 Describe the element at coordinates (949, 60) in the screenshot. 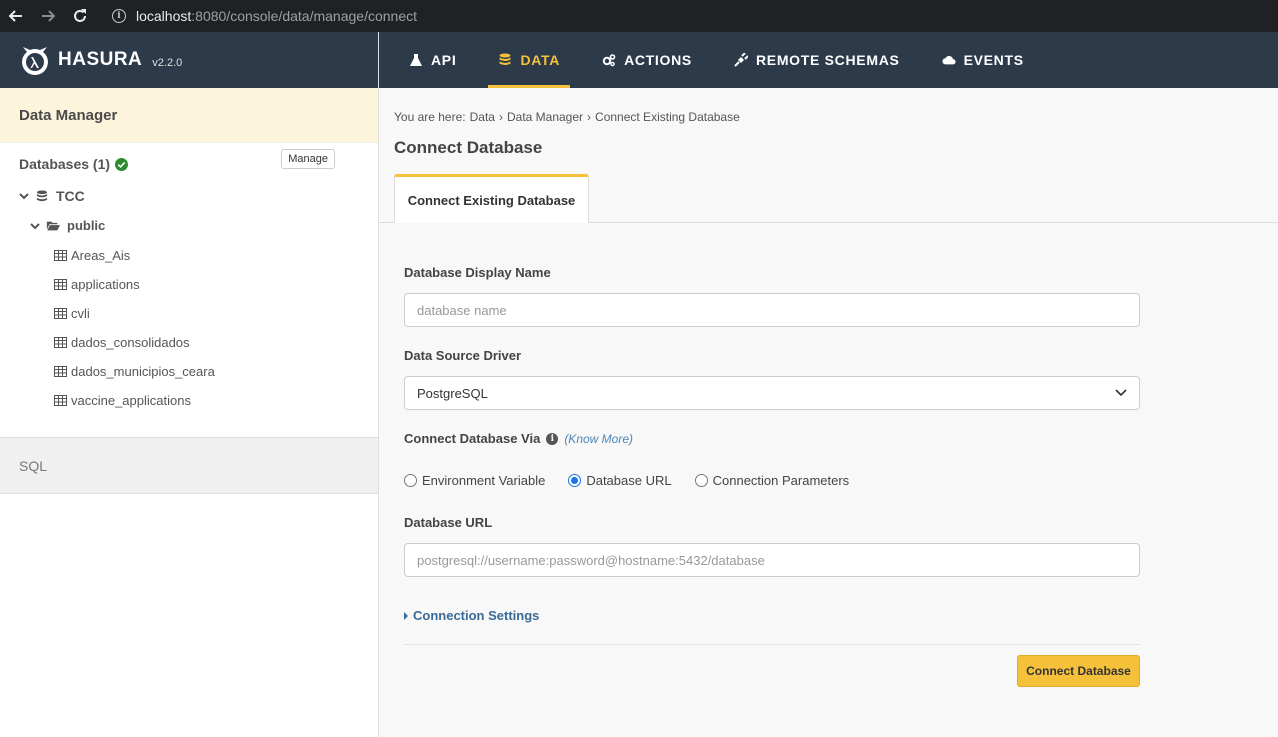

I see `cloud-icon` at that location.